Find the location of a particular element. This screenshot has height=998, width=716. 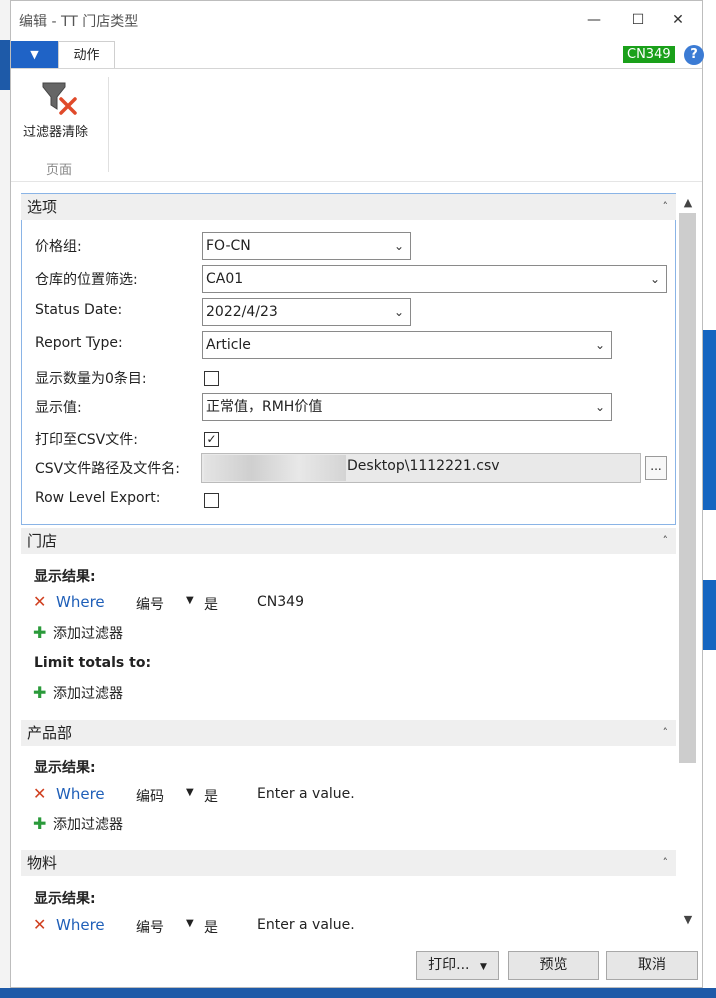

section-title: 门店 is located at coordinates (42, 541).